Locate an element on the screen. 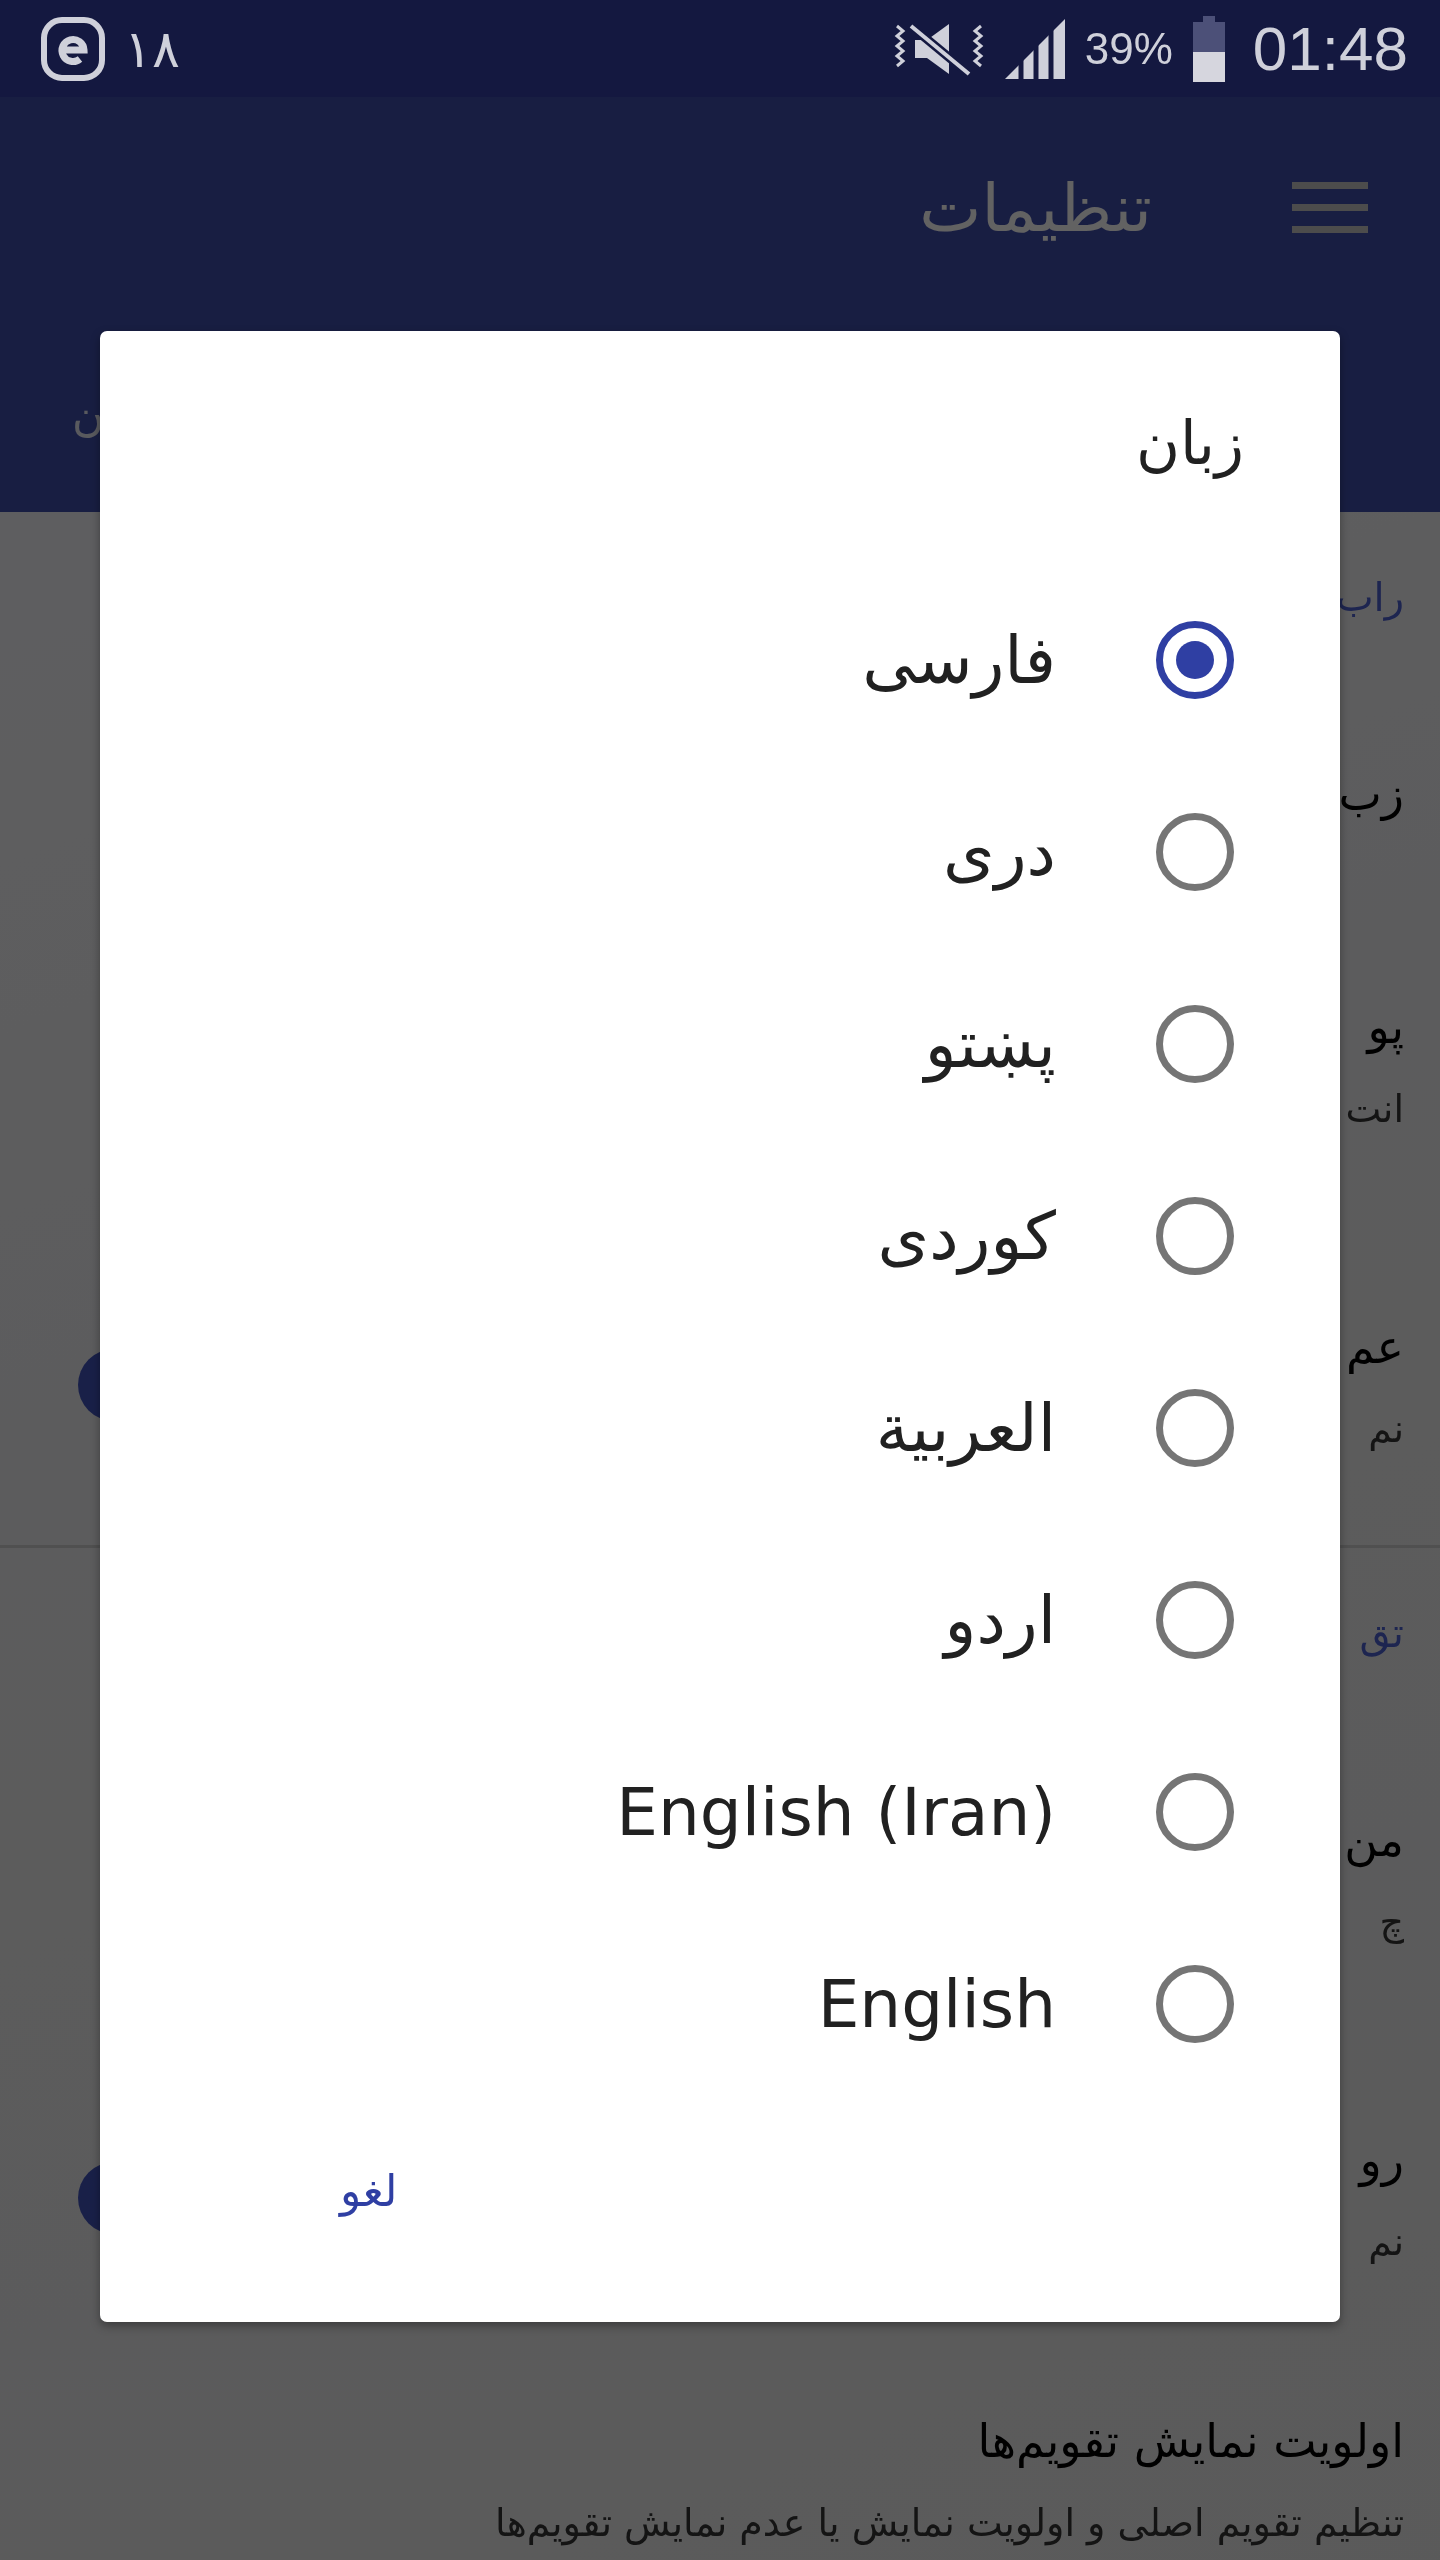 This screenshot has width=1440, height=2560. language-option: English is located at coordinates (936, 2004).